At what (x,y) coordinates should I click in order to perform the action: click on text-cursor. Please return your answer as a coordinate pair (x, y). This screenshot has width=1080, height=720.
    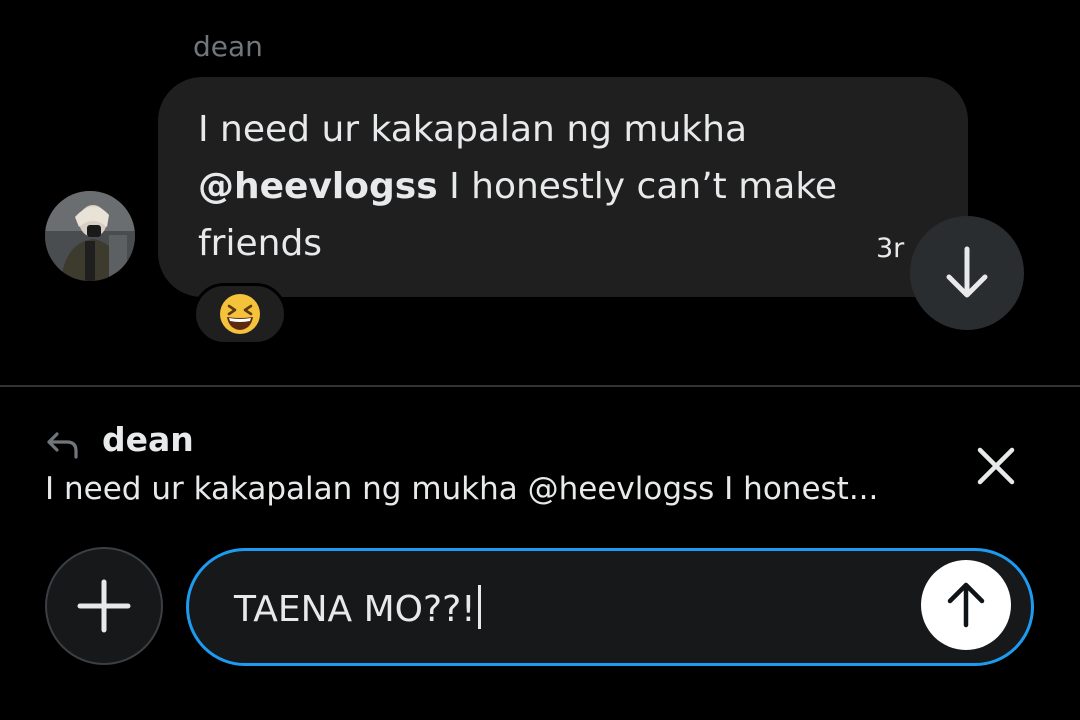
    Looking at the image, I should click on (479, 607).